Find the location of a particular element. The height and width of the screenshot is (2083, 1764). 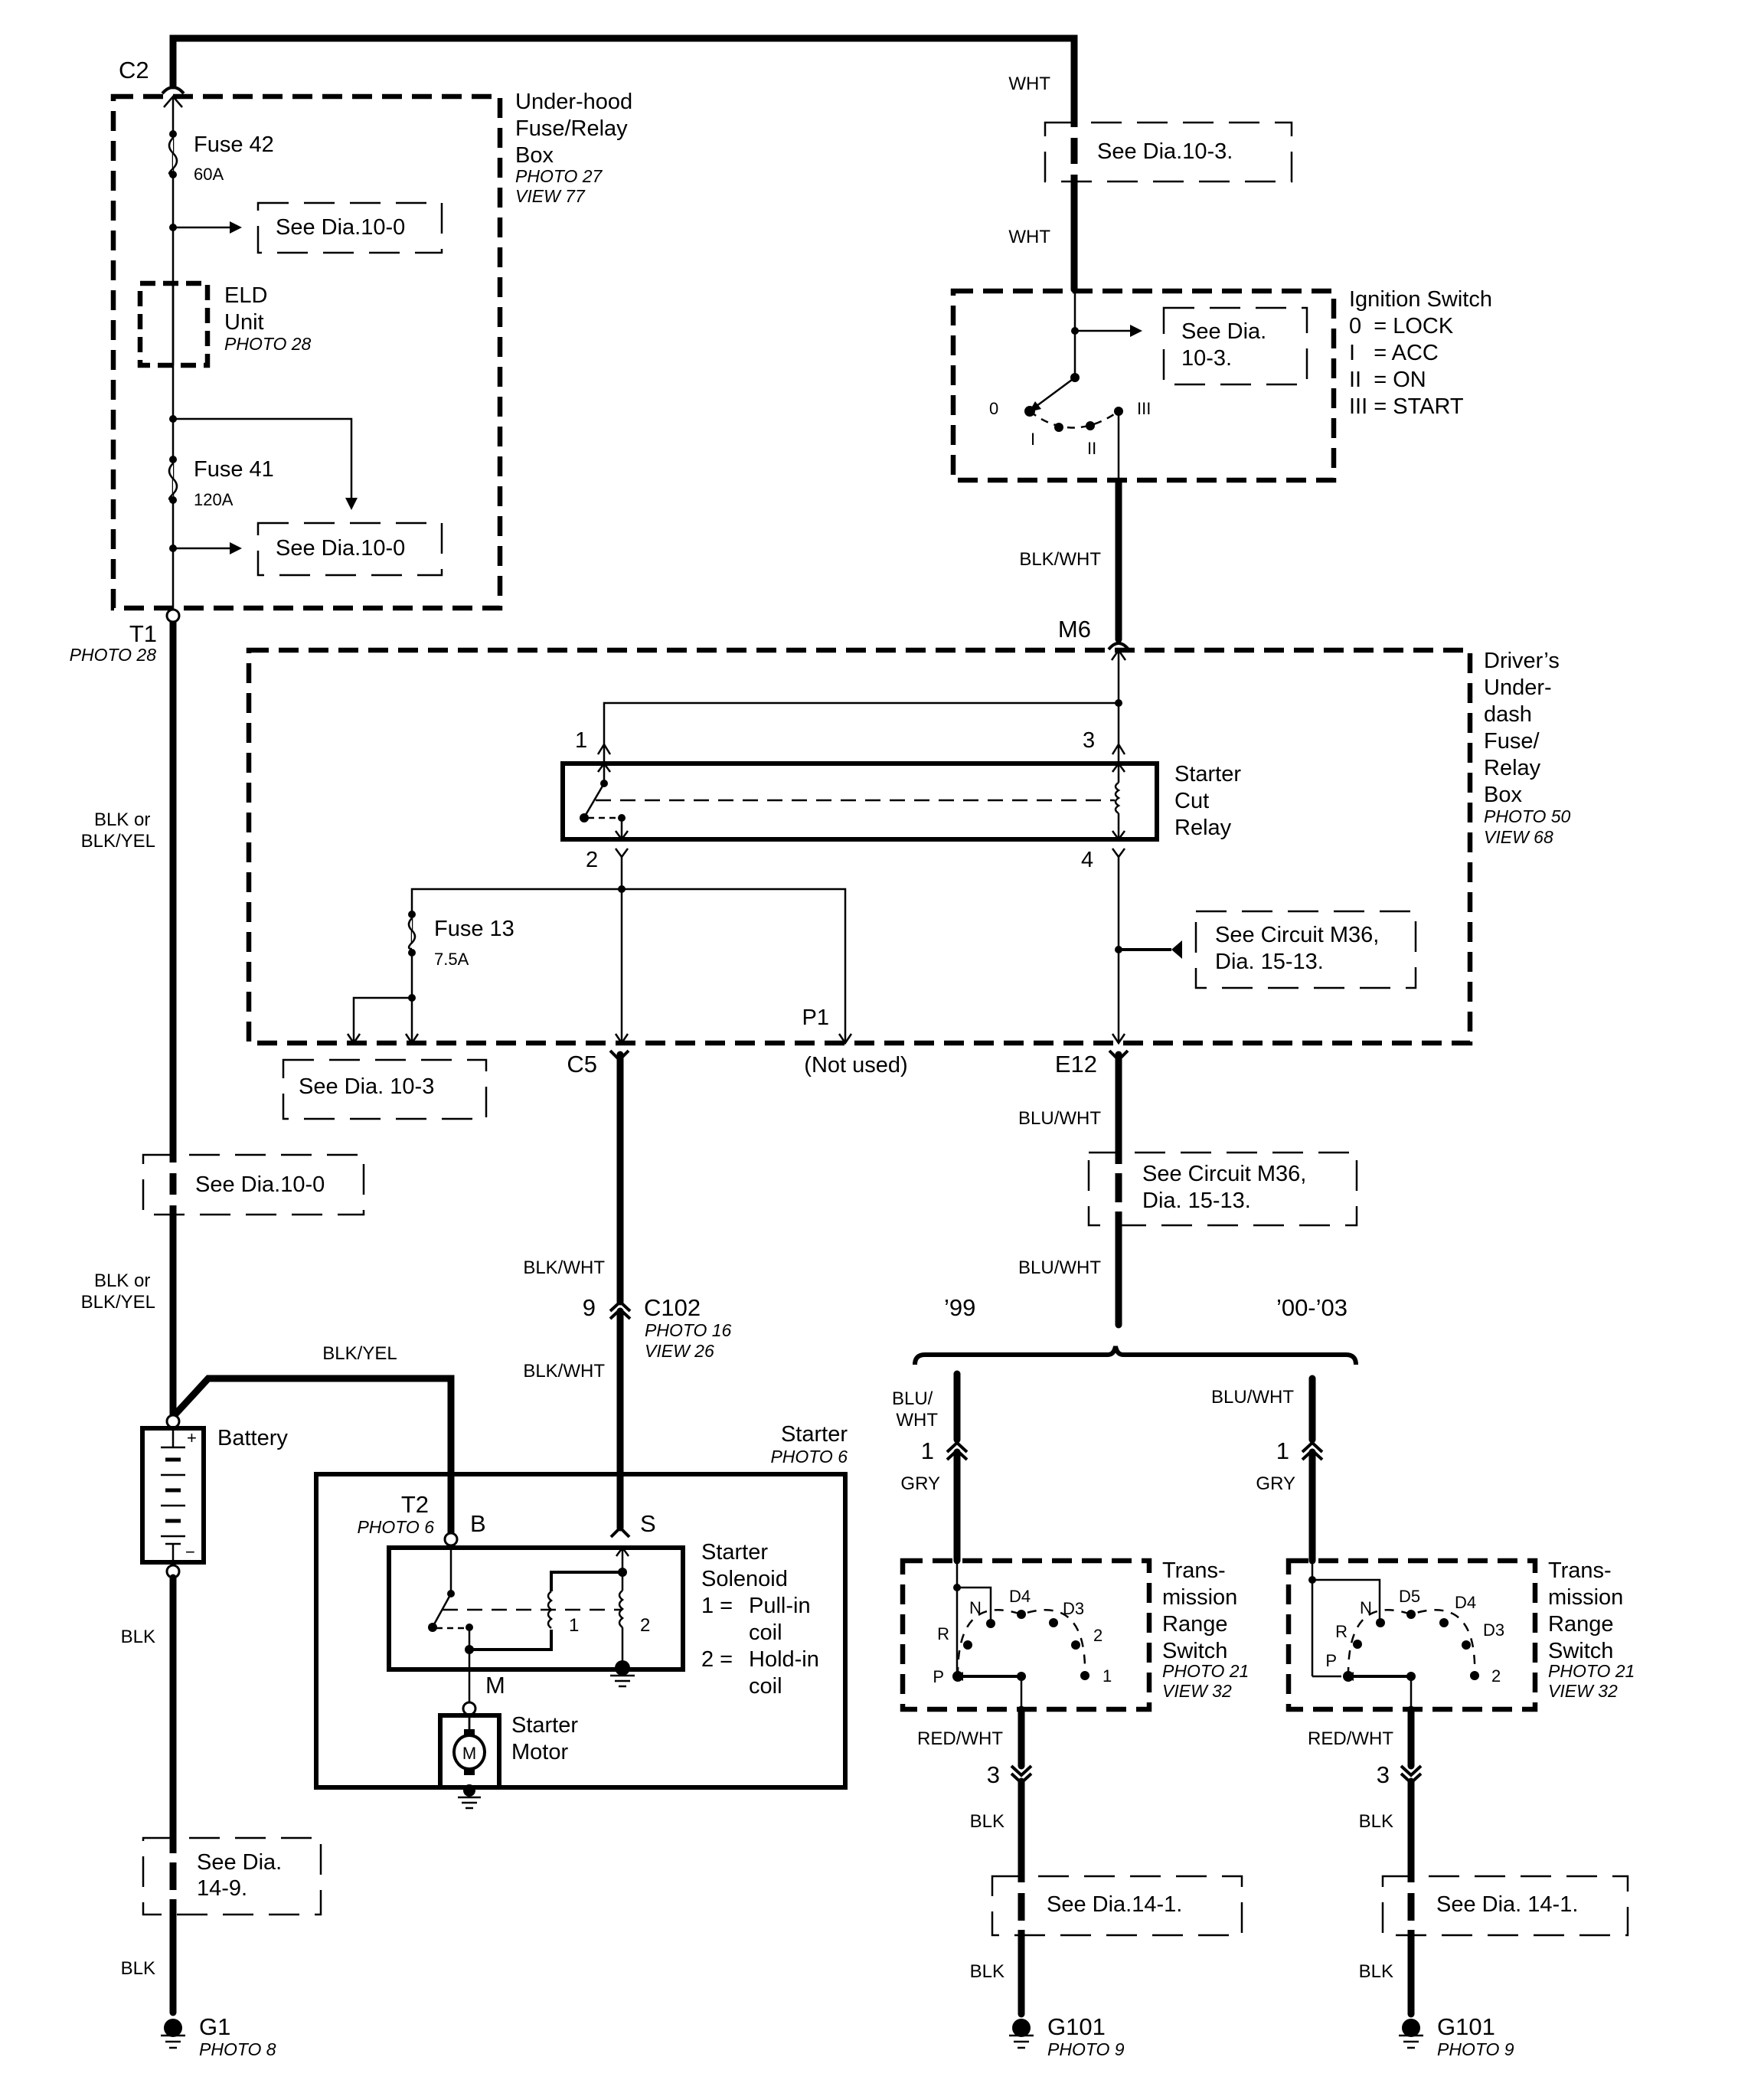

solenoid-name: Starter Solenoid is located at coordinates (744, 1565).